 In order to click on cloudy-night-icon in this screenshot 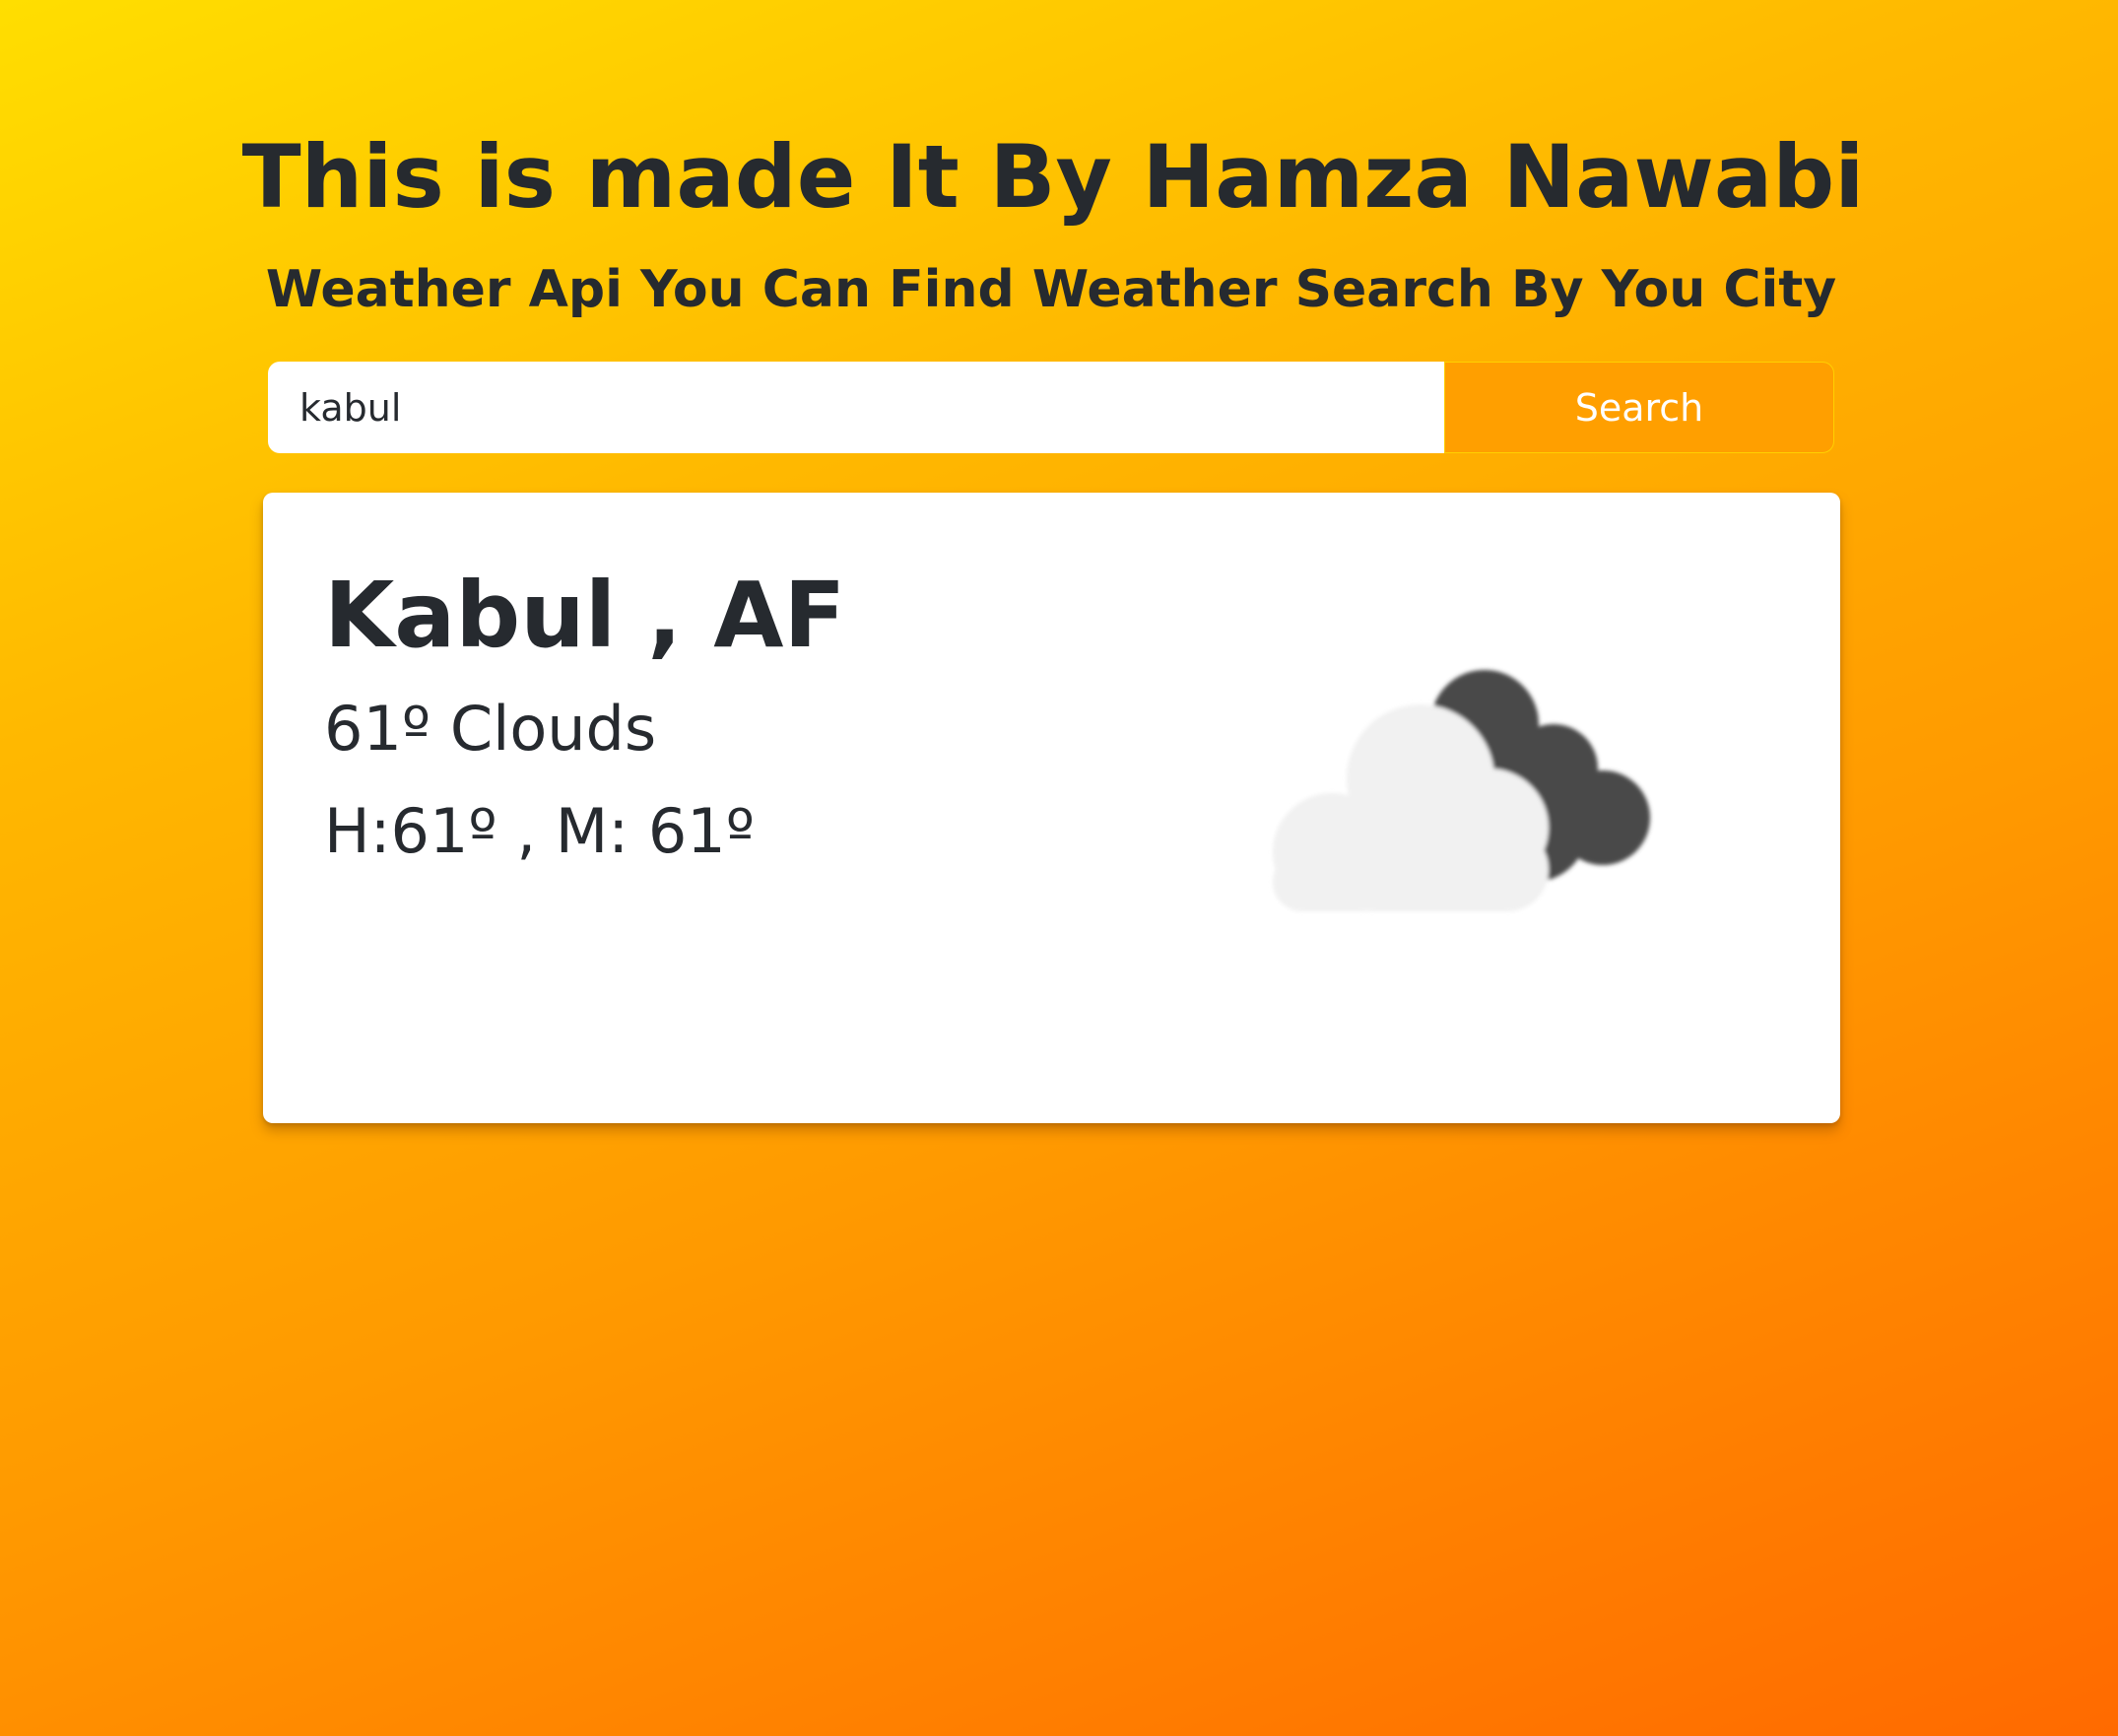, I will do `click(1461, 790)`.